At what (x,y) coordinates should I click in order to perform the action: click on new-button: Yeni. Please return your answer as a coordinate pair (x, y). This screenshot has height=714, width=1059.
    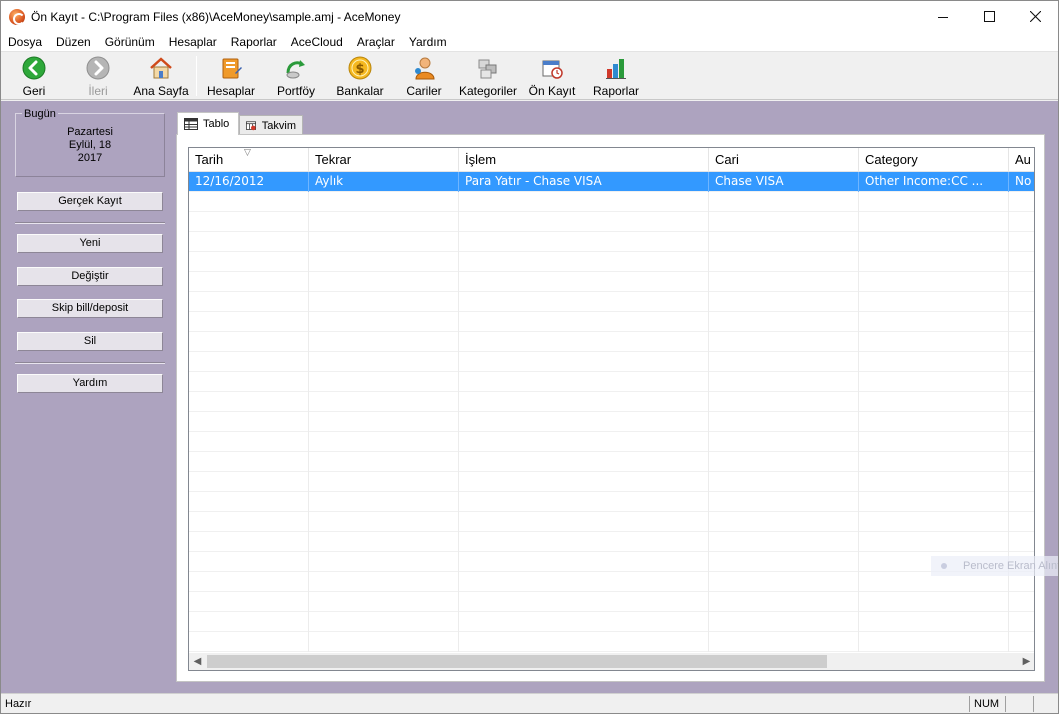
    Looking at the image, I should click on (90, 243).